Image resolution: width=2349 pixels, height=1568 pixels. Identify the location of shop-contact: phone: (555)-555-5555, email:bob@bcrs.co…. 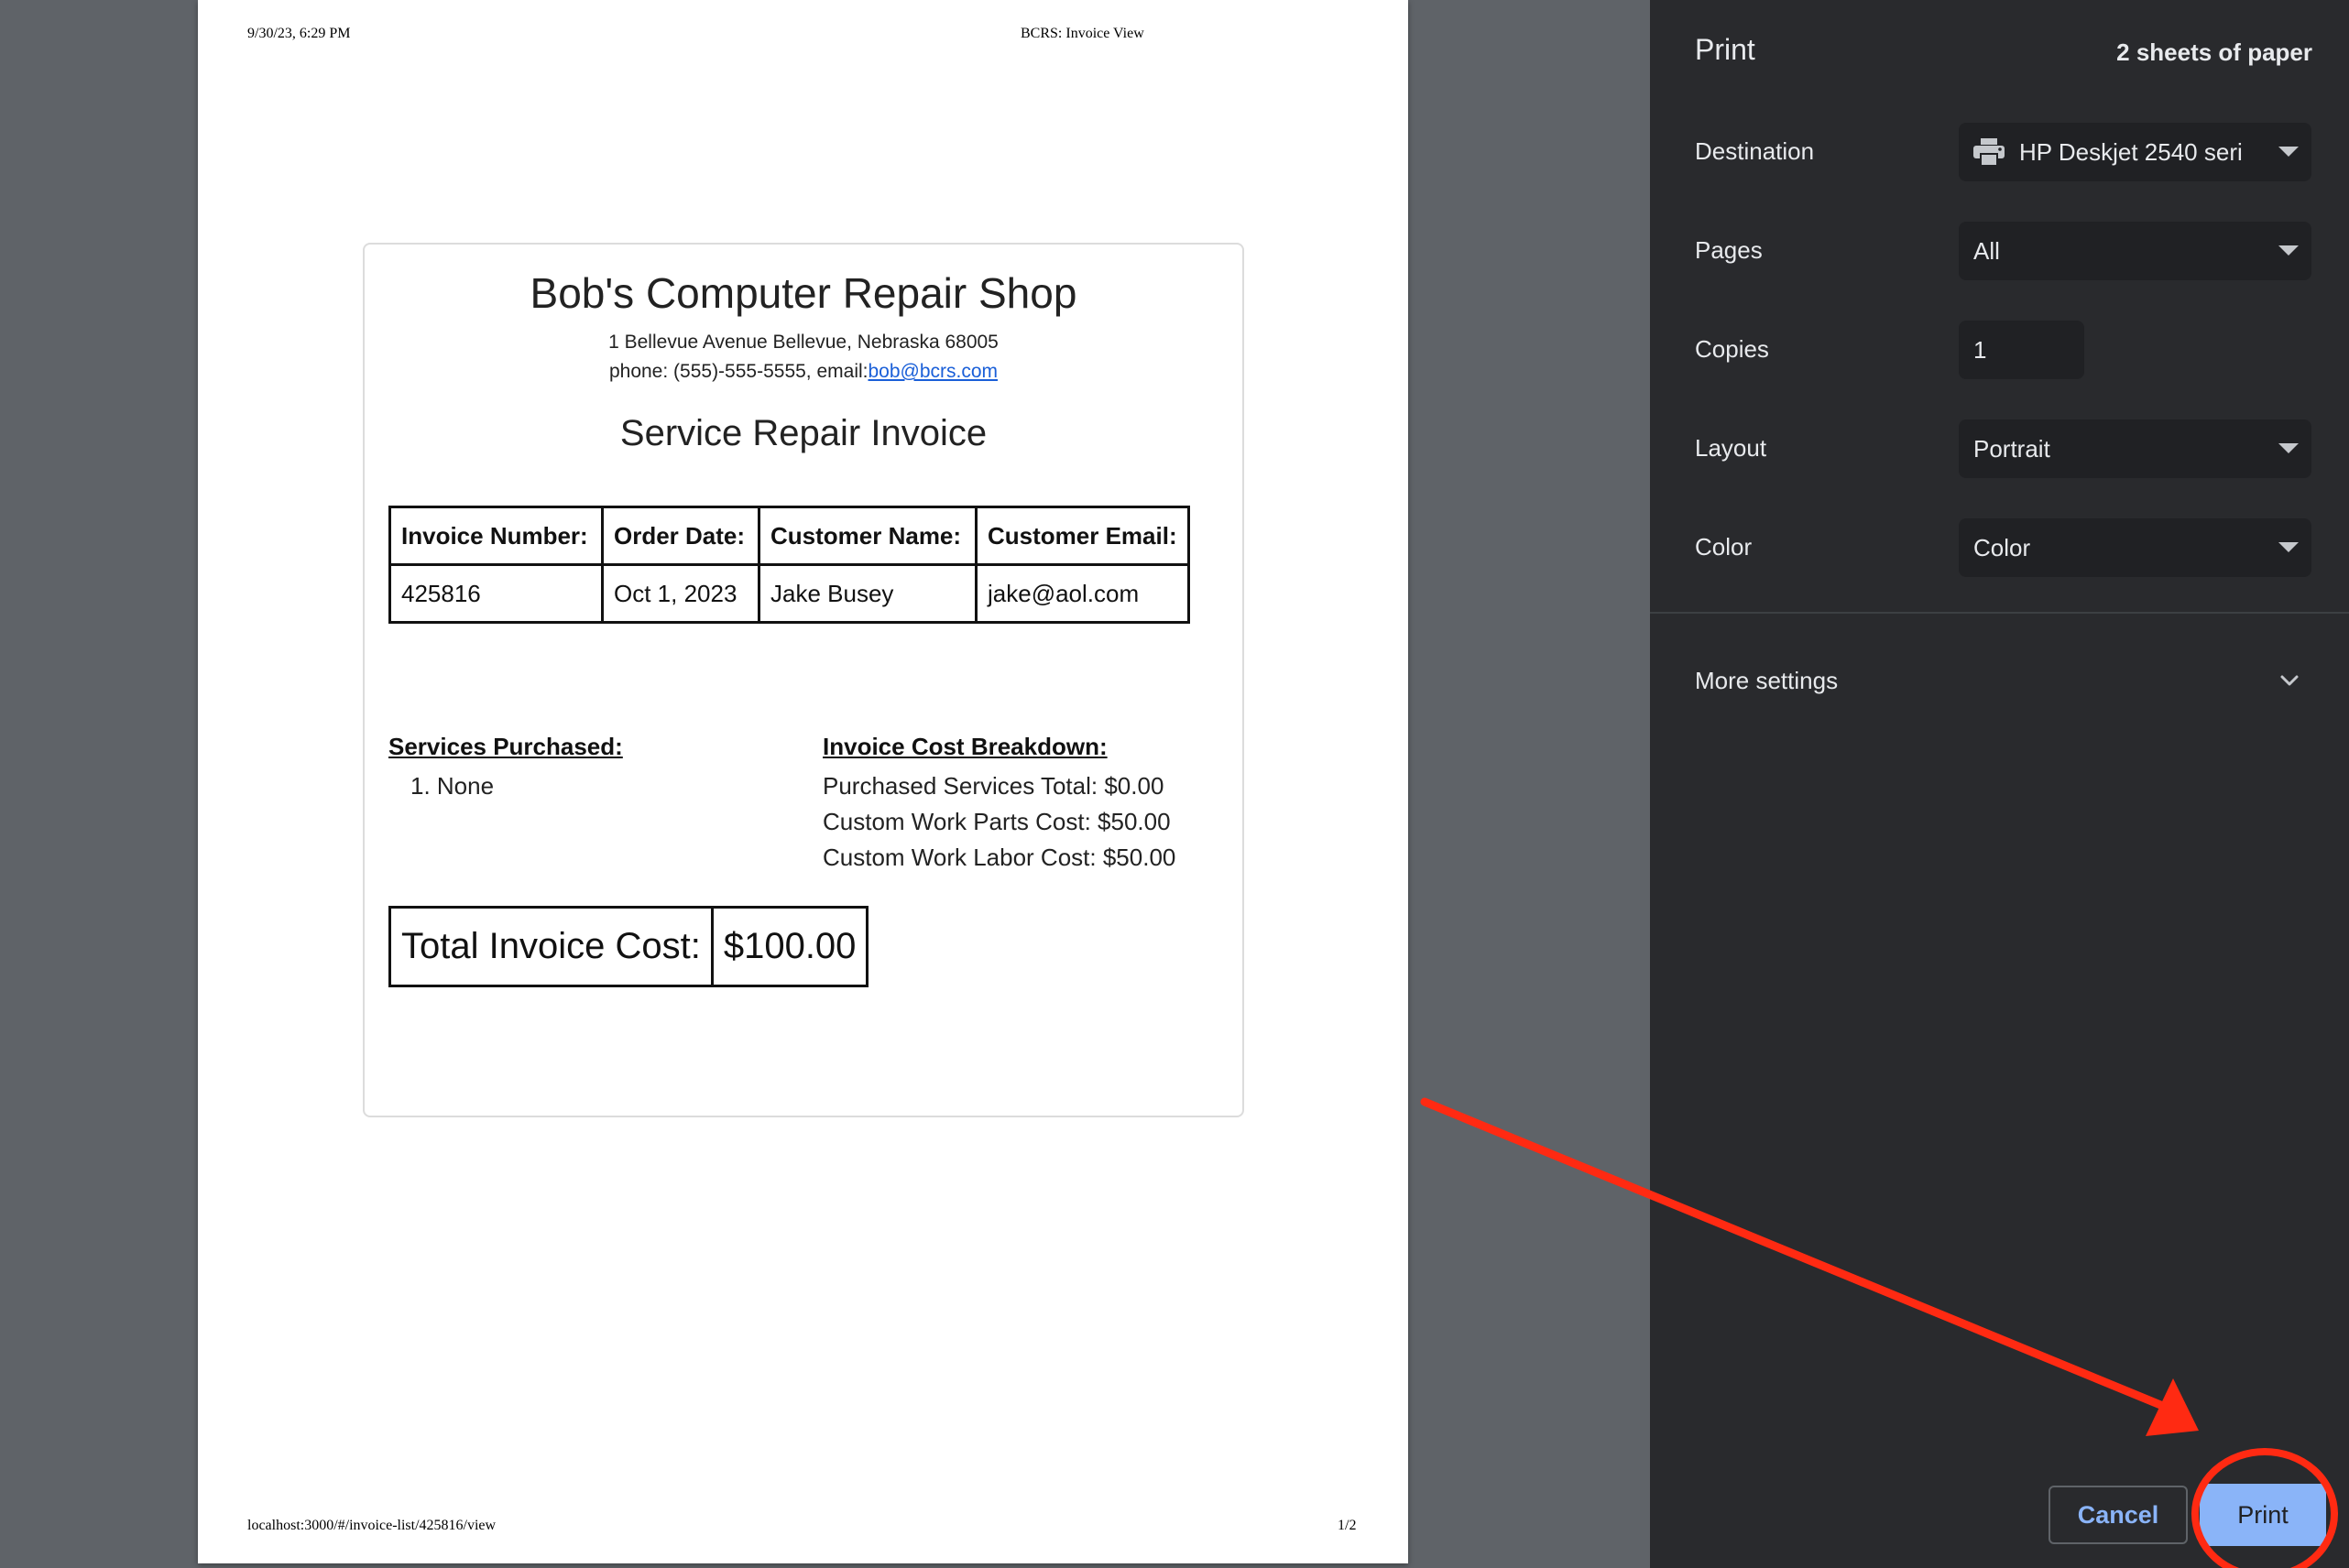
(803, 372).